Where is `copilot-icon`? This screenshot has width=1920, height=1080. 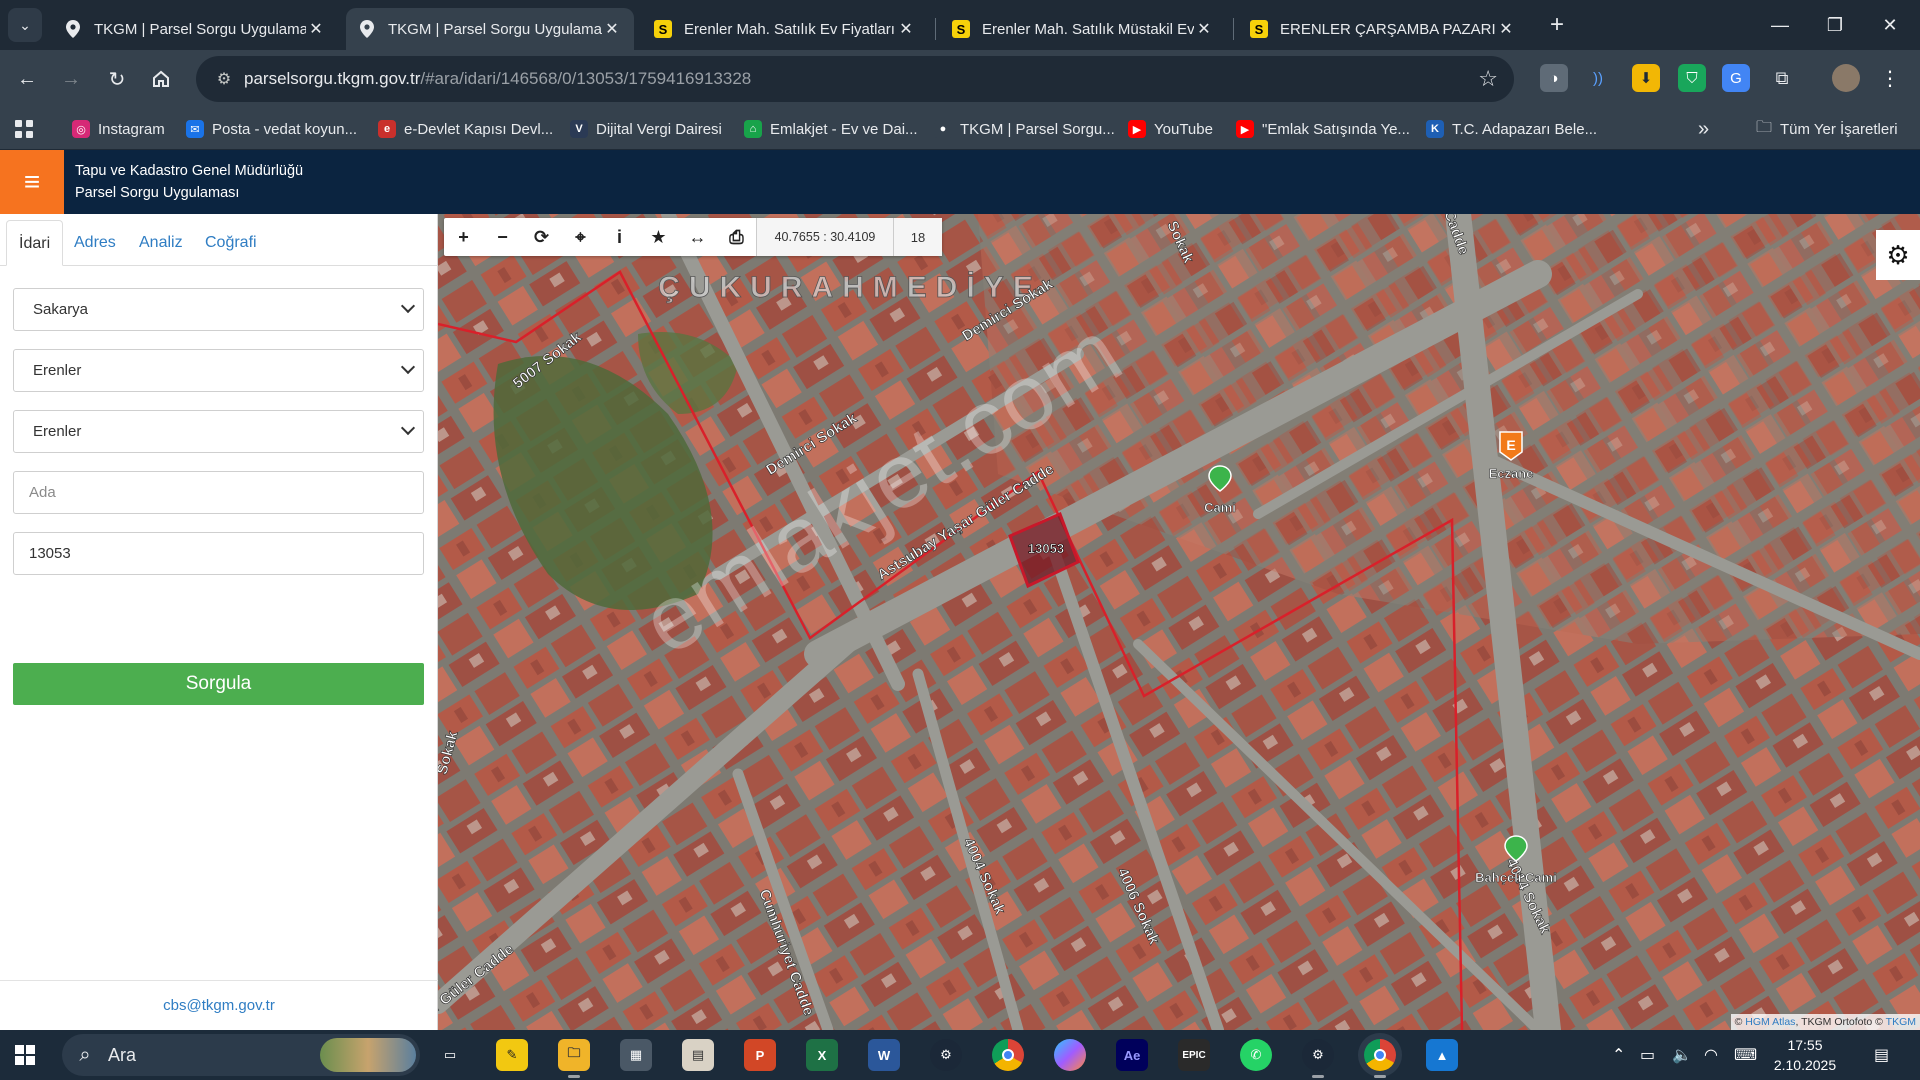 copilot-icon is located at coordinates (1070, 1055).